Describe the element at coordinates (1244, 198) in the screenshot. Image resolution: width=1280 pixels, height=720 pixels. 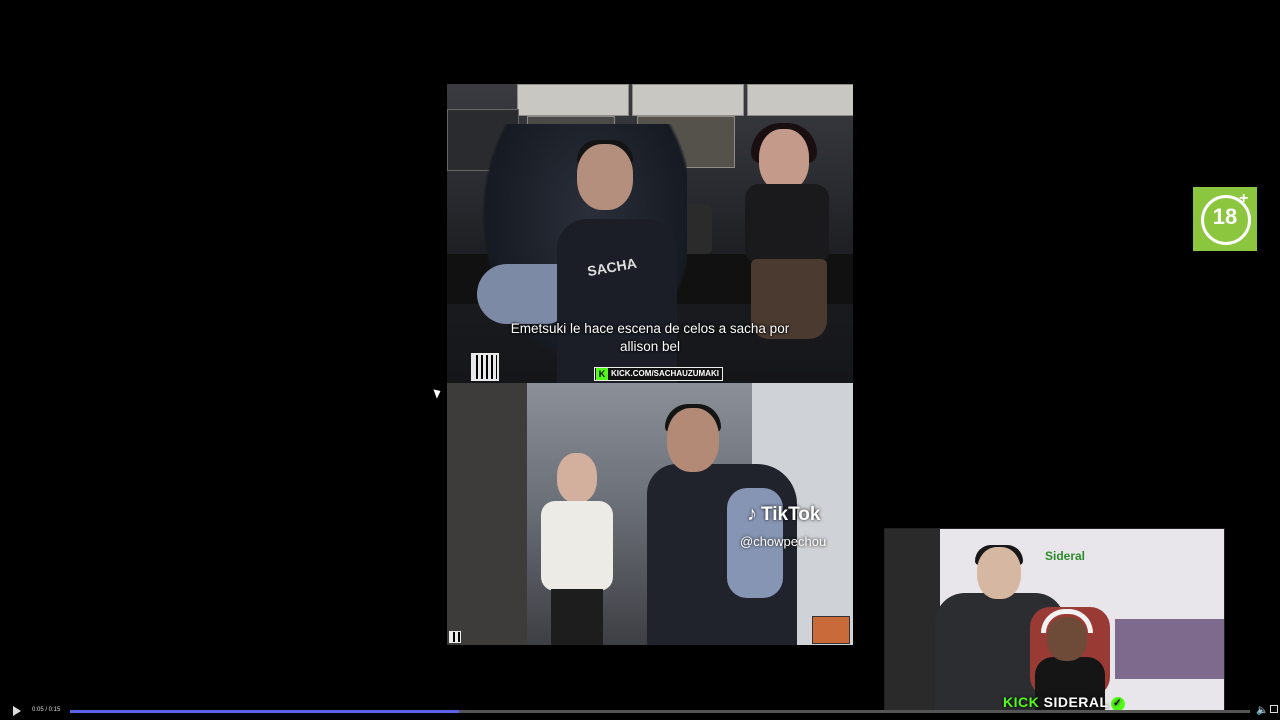
I see `age-rating-plus: +` at that location.